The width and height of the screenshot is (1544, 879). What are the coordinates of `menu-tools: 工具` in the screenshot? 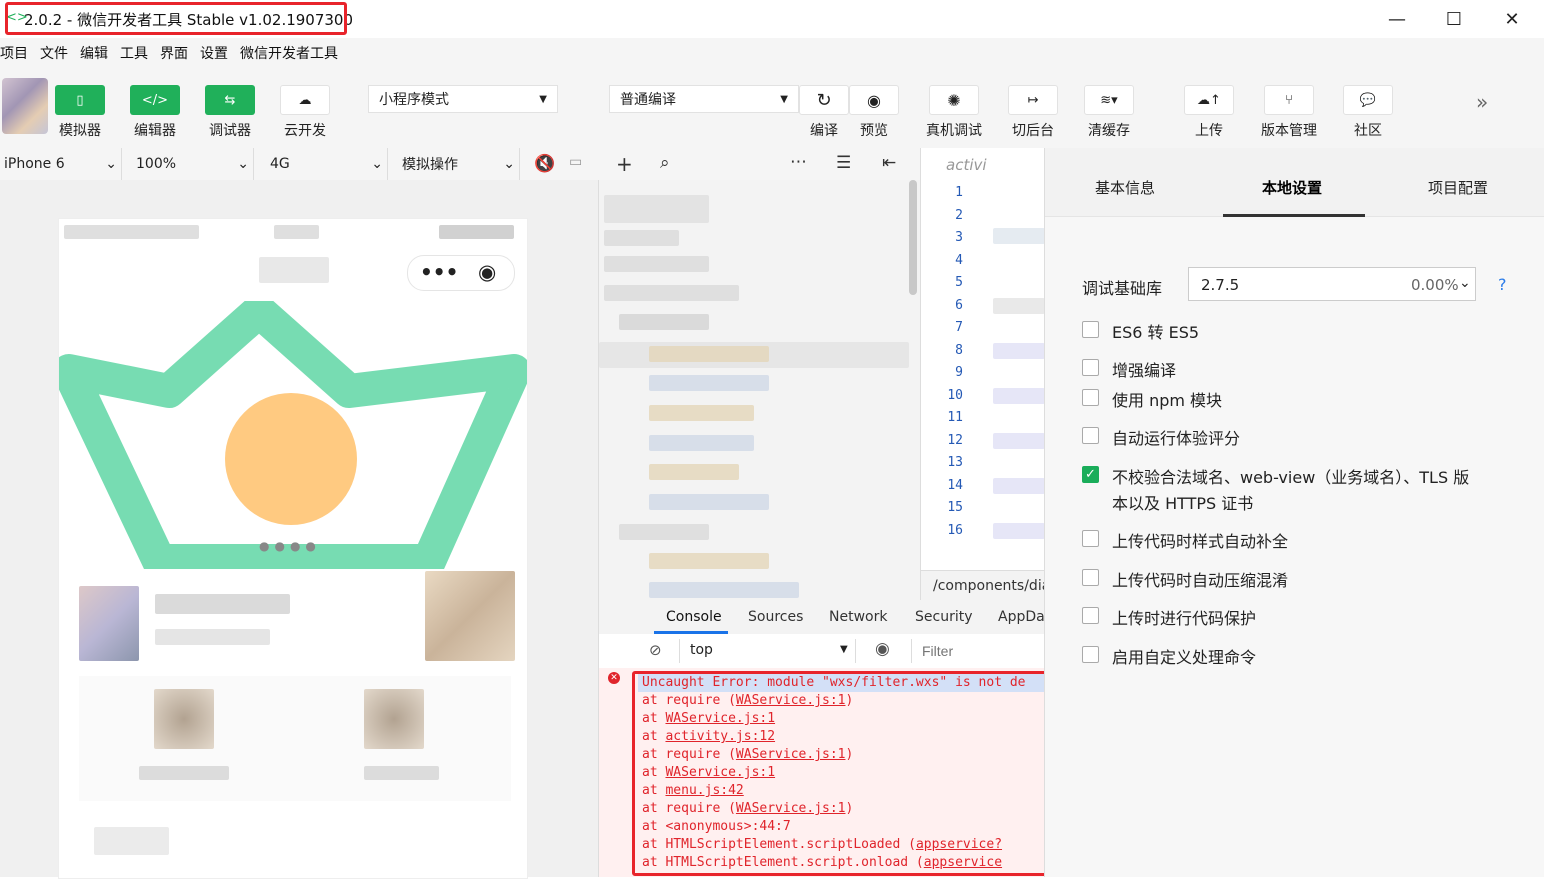 It's located at (134, 53).